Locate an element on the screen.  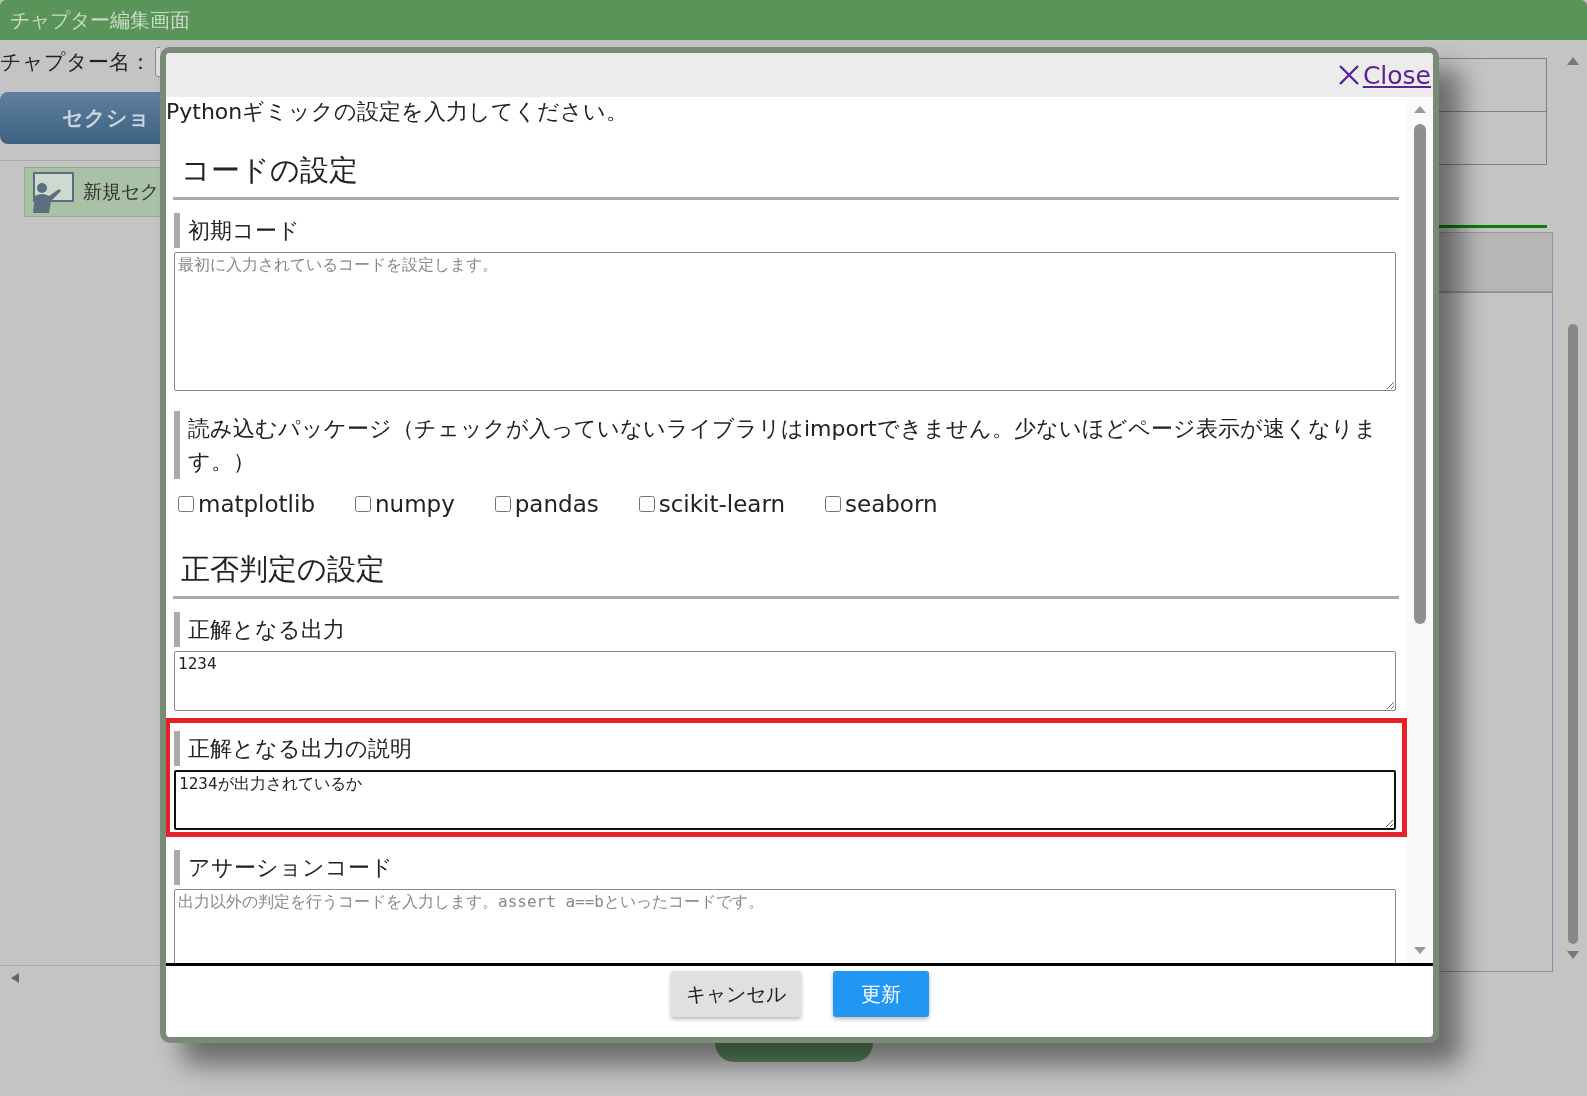
section-heading: 正否判定の設定 is located at coordinates (786, 571).